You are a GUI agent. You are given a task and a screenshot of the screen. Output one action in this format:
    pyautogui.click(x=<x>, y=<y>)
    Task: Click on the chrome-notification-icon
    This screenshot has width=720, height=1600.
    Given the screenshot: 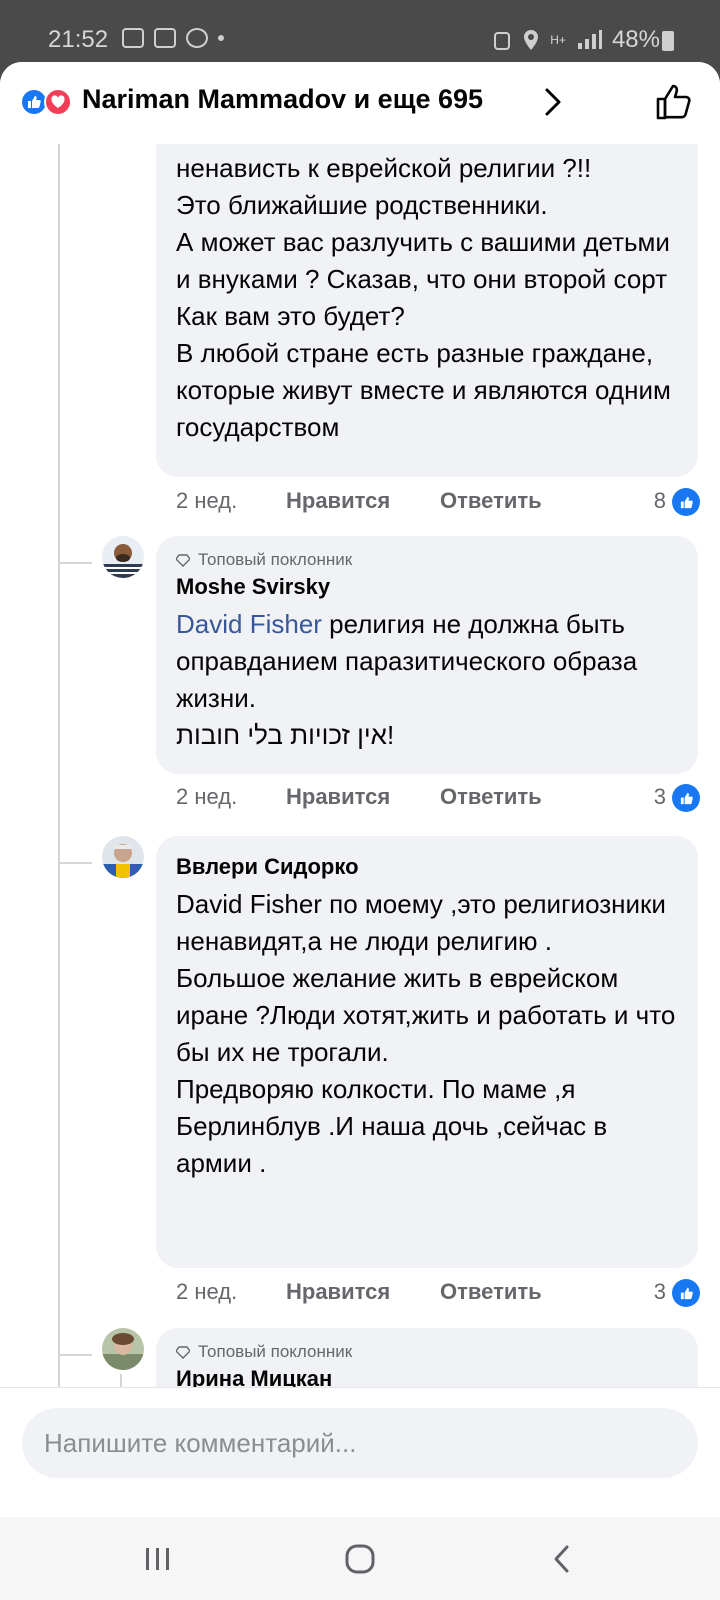 What is the action you would take?
    pyautogui.click(x=197, y=38)
    